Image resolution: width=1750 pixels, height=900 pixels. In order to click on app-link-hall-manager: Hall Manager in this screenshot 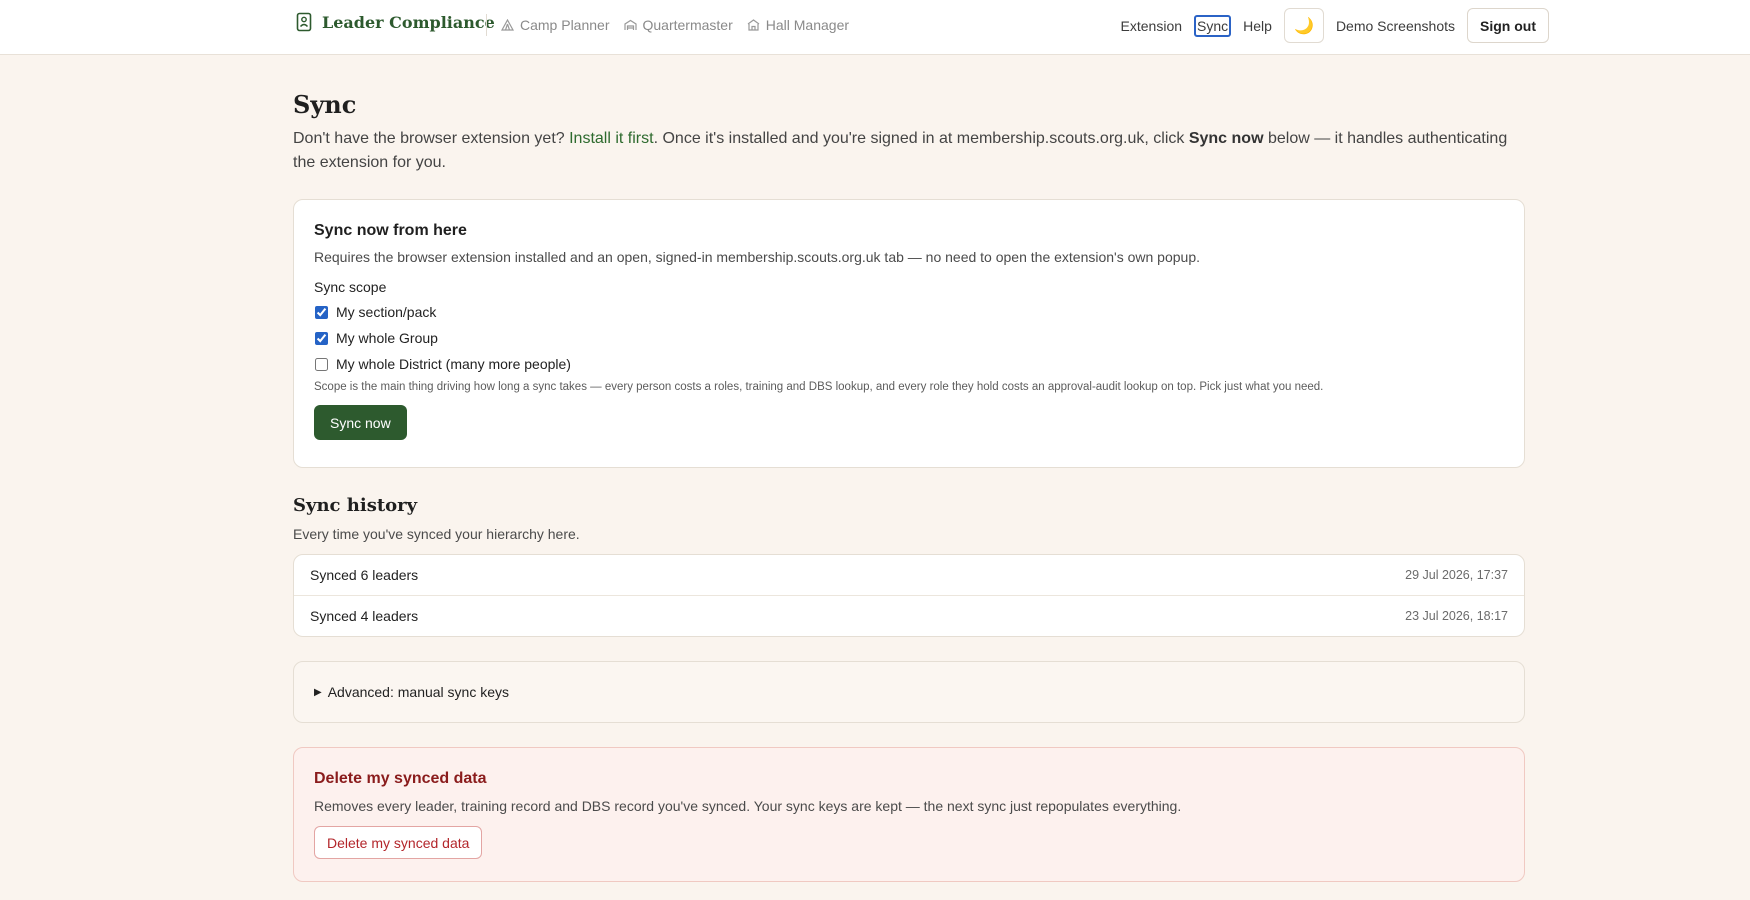, I will do `click(798, 25)`.